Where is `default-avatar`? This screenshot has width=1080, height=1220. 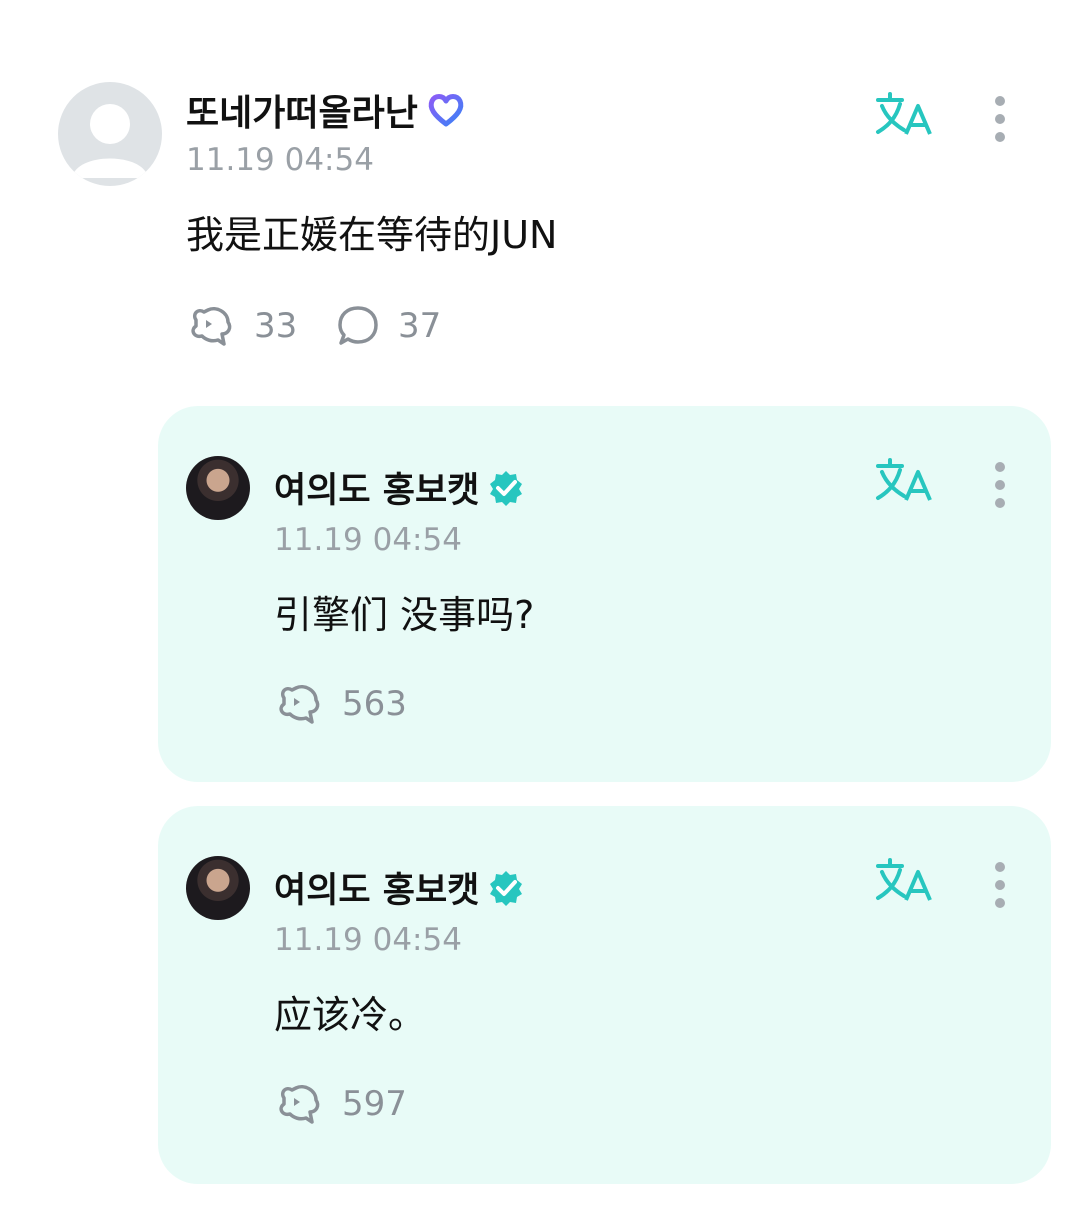 default-avatar is located at coordinates (110, 134).